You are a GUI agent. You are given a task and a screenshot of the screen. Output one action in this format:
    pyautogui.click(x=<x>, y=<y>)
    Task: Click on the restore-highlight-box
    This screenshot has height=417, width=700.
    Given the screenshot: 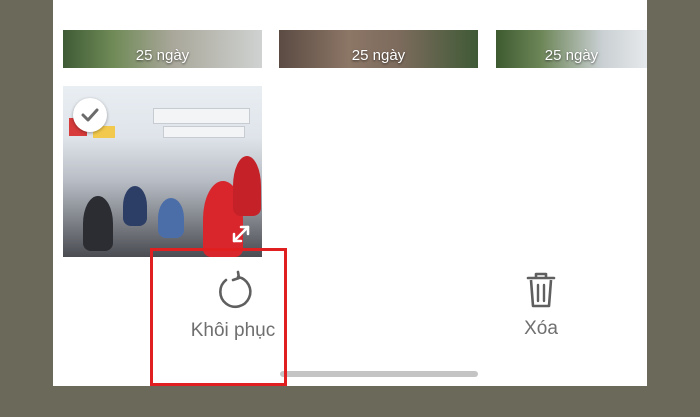 What is the action you would take?
    pyautogui.click(x=218, y=317)
    